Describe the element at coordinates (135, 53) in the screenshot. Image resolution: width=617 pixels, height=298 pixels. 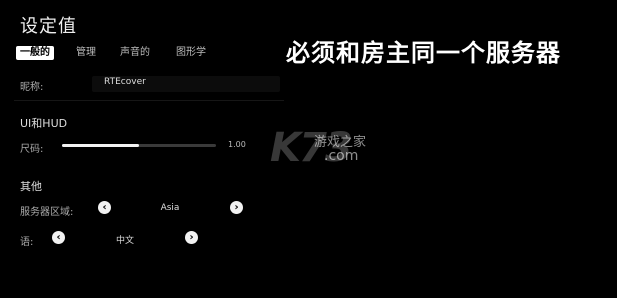
I see `tab-audio: 声音的` at that location.